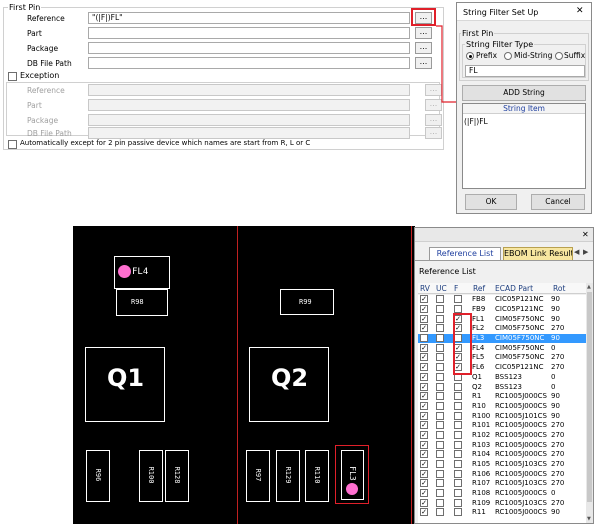 The width and height of the screenshot is (594, 524). What do you see at coordinates (559, 288) in the screenshot?
I see `col-rot: Rot` at bounding box center [559, 288].